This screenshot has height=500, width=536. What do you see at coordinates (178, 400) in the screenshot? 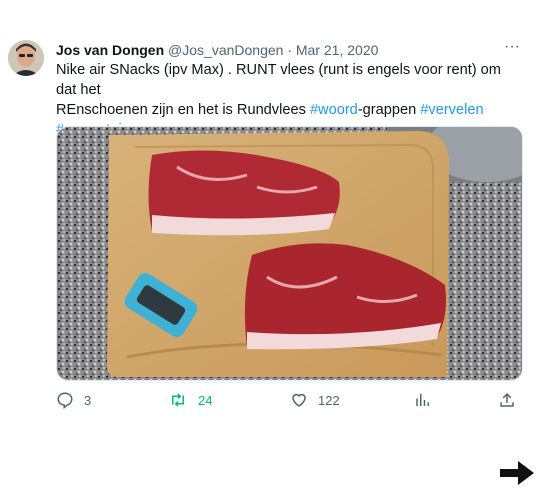
I see `retweet-icon` at bounding box center [178, 400].